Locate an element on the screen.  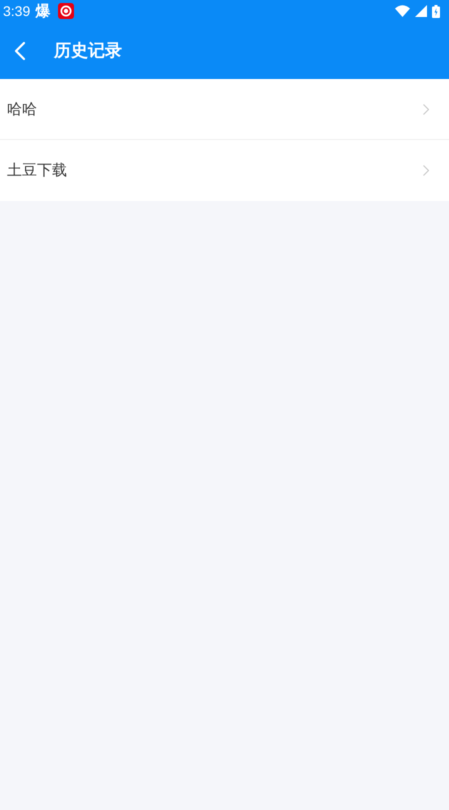
status-time: 3:39 is located at coordinates (16, 11).